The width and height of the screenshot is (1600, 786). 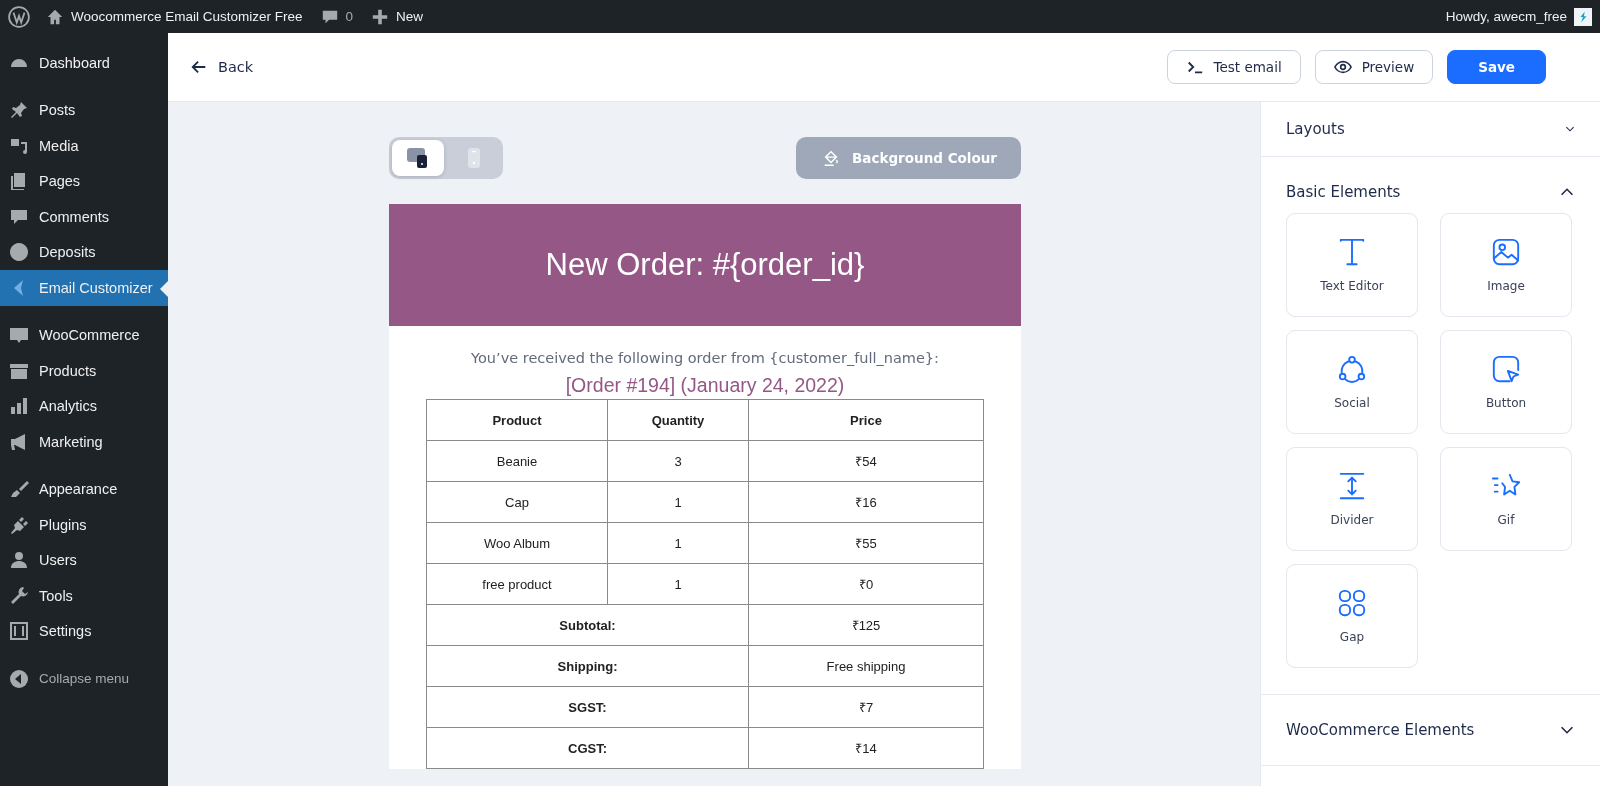 I want to click on table-cell: ₹14, so click(x=866, y=748).